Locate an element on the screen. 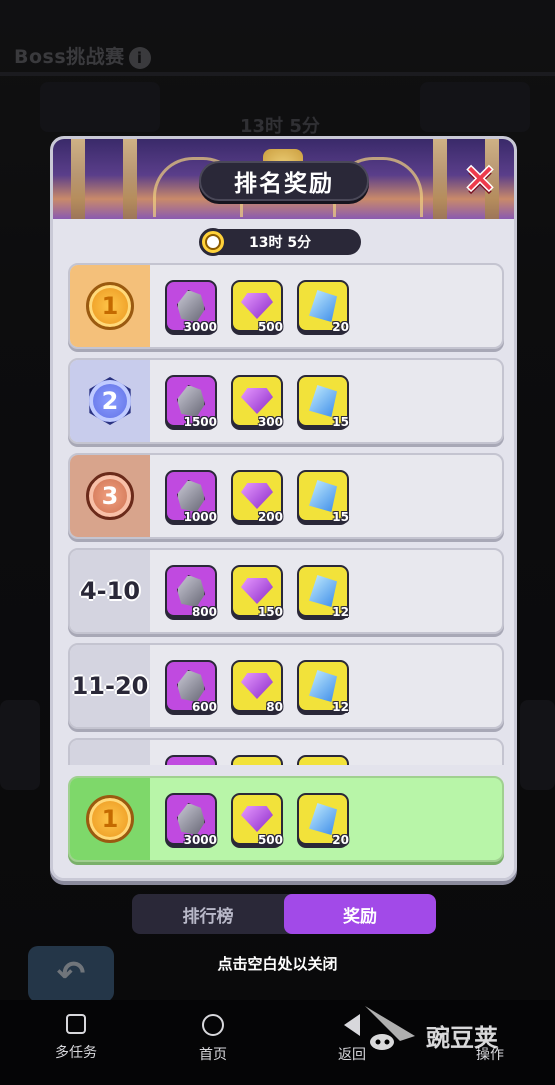 Image resolution: width=555 pixels, height=1085 pixels. rank-cell: 4-10 is located at coordinates (110, 591).